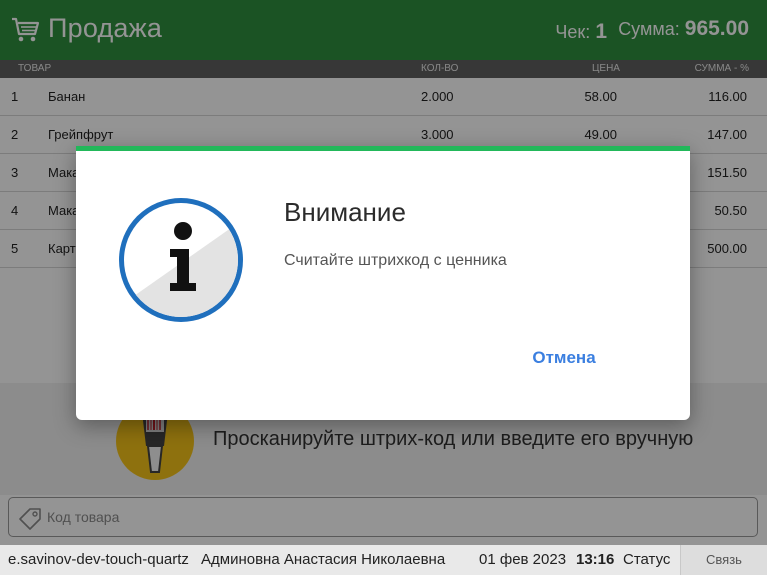 This screenshot has width=767, height=575. What do you see at coordinates (98, 559) in the screenshot?
I see `device-name: e.savinov-dev-touch-quartz` at bounding box center [98, 559].